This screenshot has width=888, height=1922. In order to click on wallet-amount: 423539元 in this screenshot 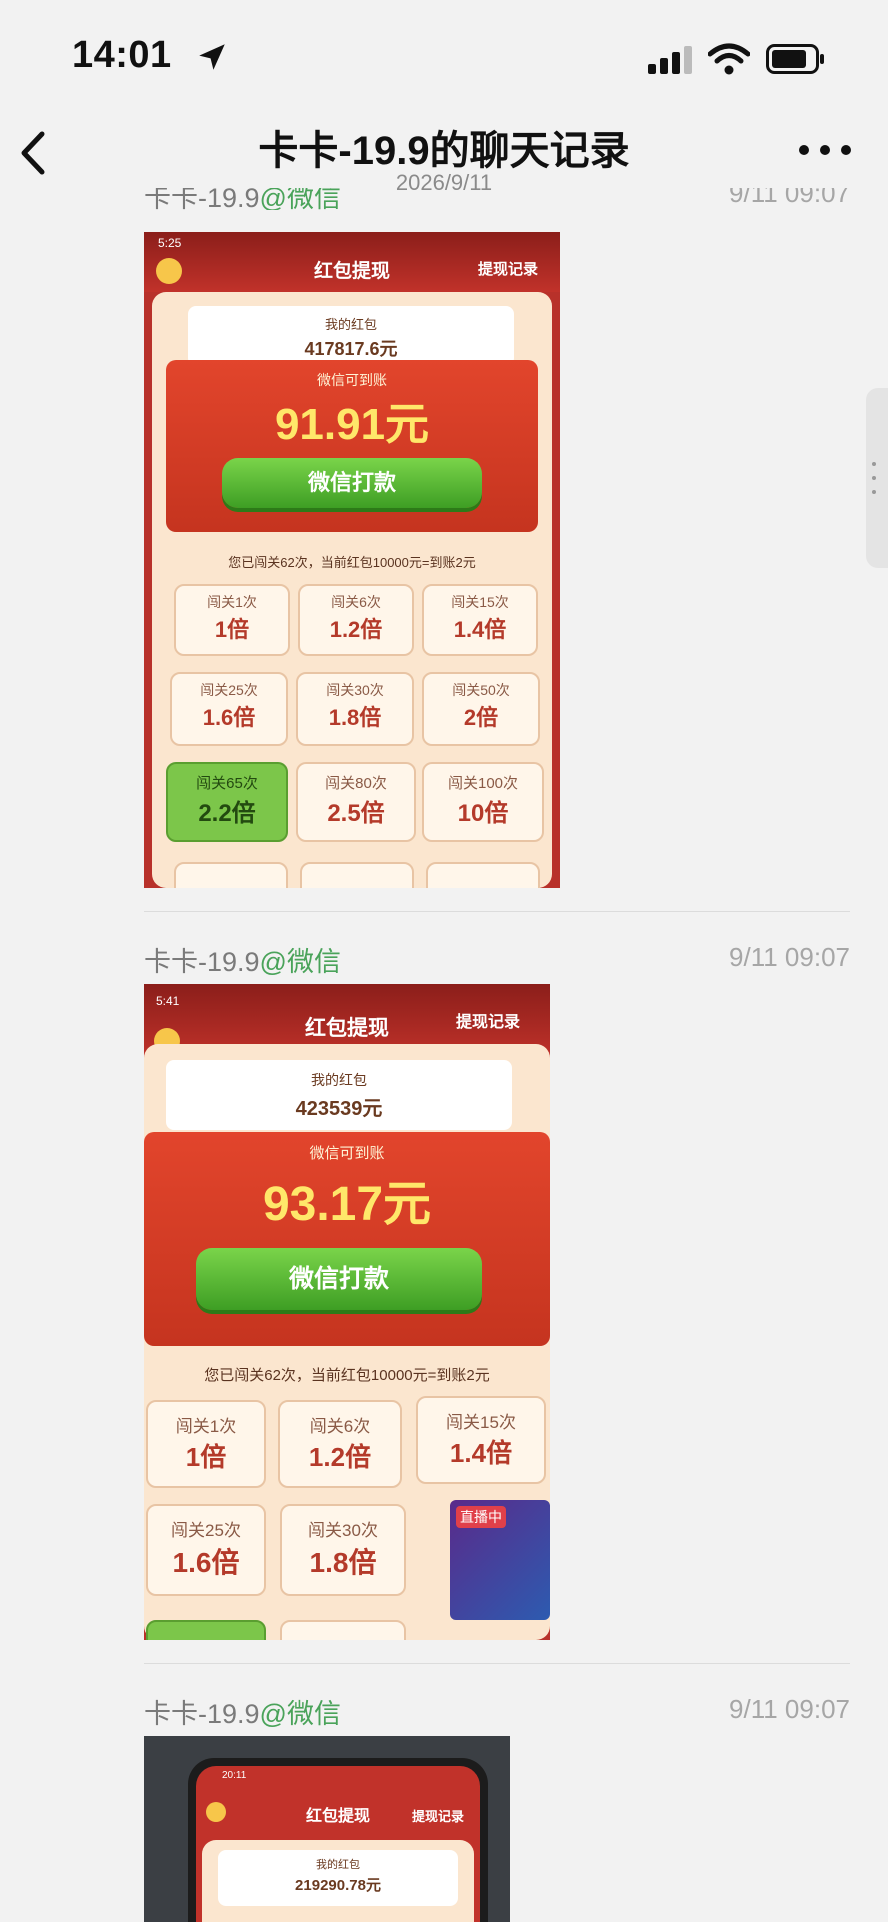, I will do `click(339, 1109)`.